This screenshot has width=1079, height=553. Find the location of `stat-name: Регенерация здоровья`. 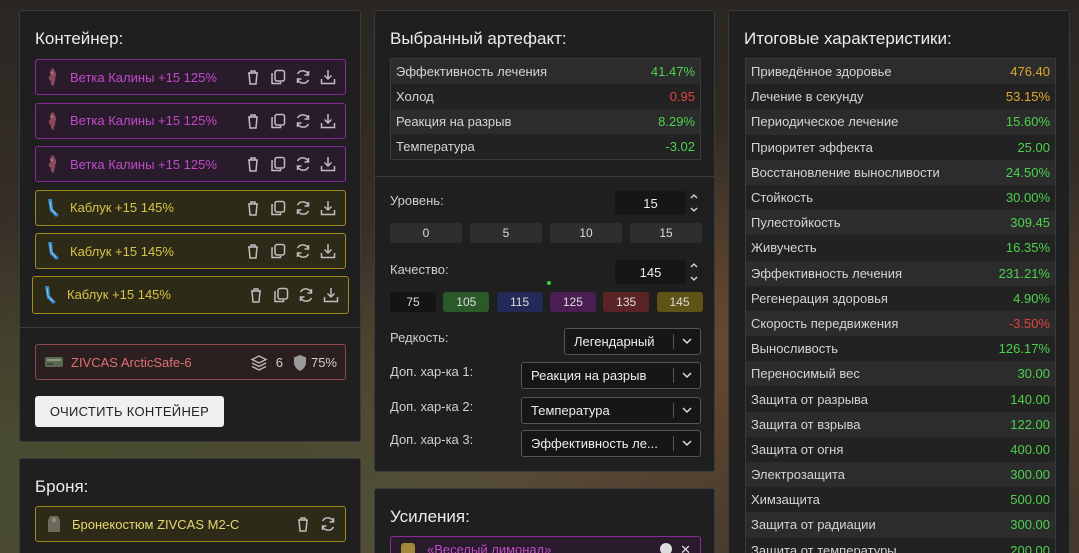

stat-name: Регенерация здоровья is located at coordinates (819, 298).